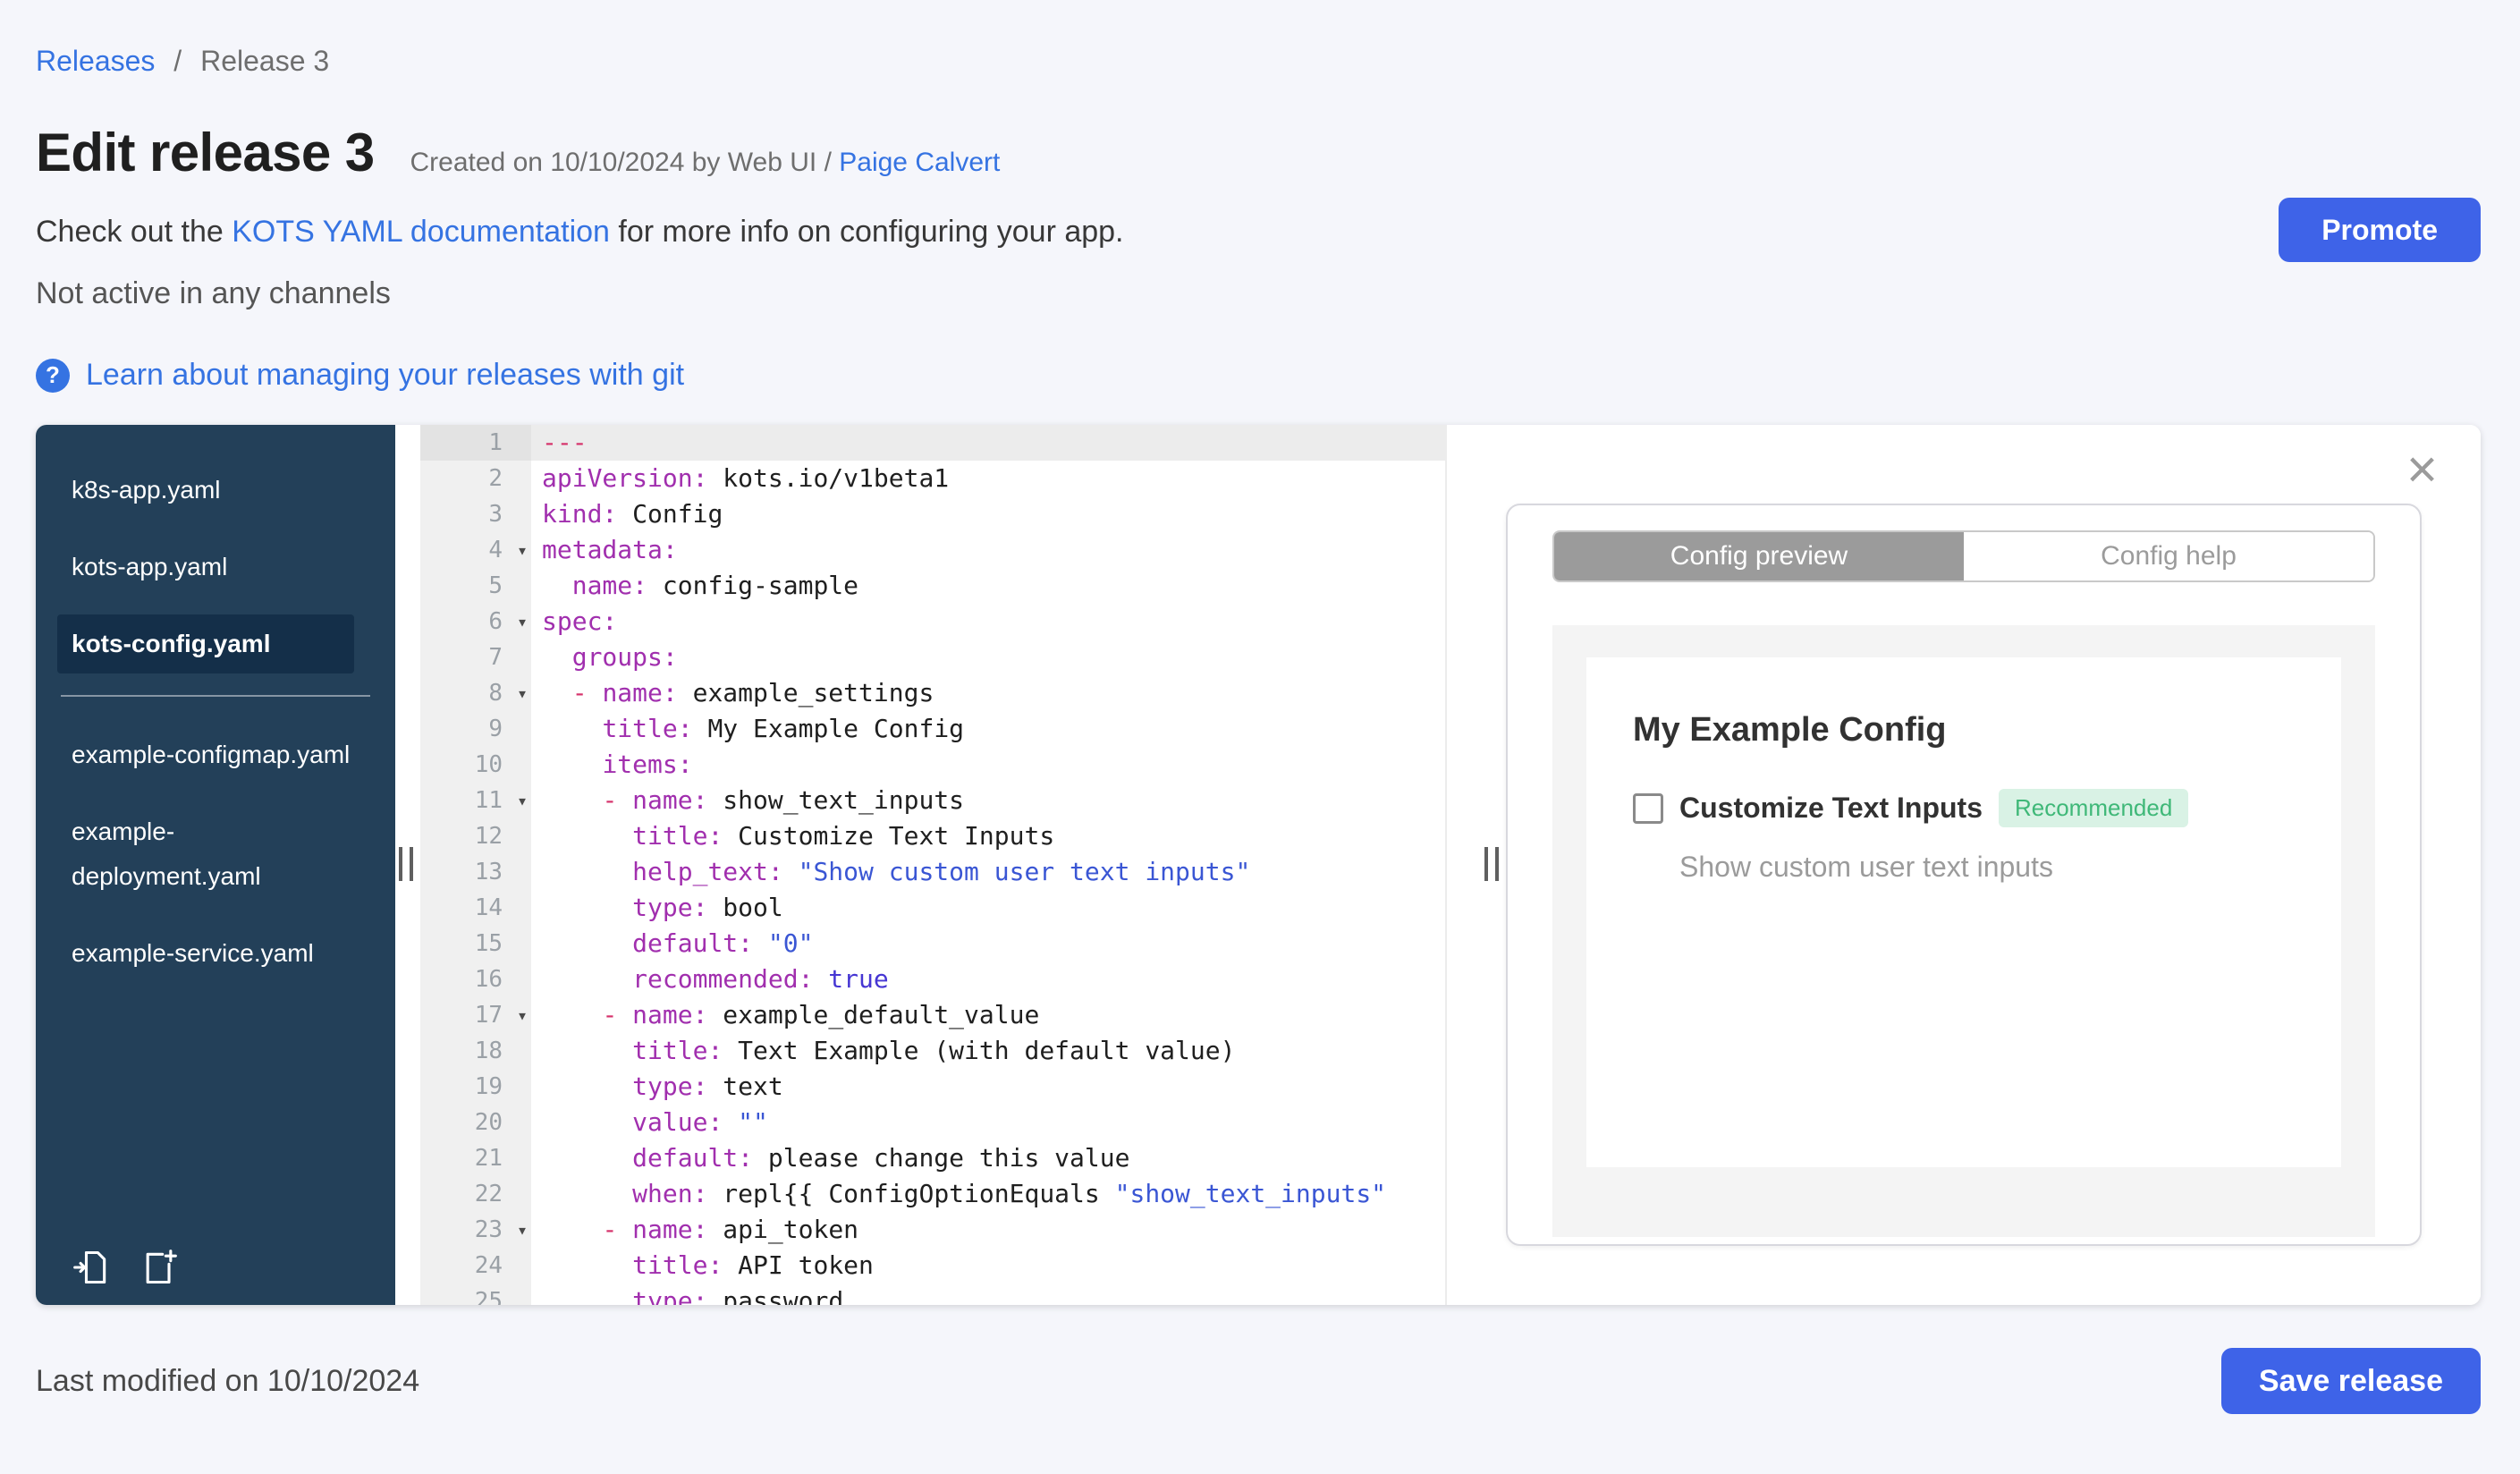 The width and height of the screenshot is (2520, 1474). What do you see at coordinates (205, 643) in the screenshot?
I see `sidebar-file-kots-config.yaml: kots-config.yaml` at bounding box center [205, 643].